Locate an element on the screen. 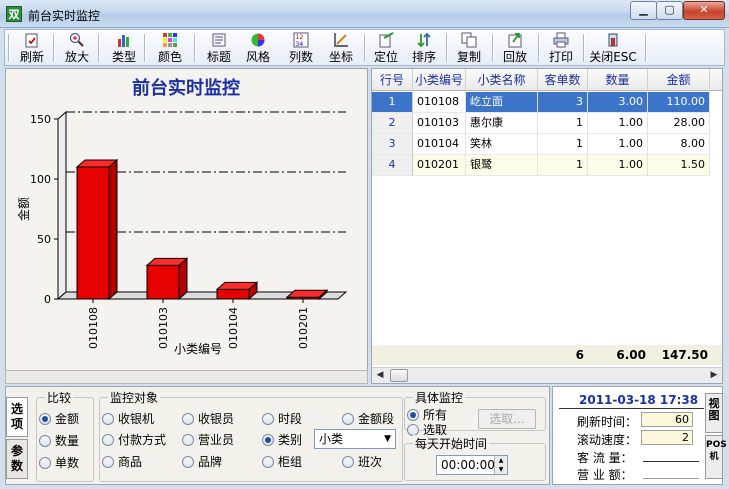  locate-icon is located at coordinates (386, 40).